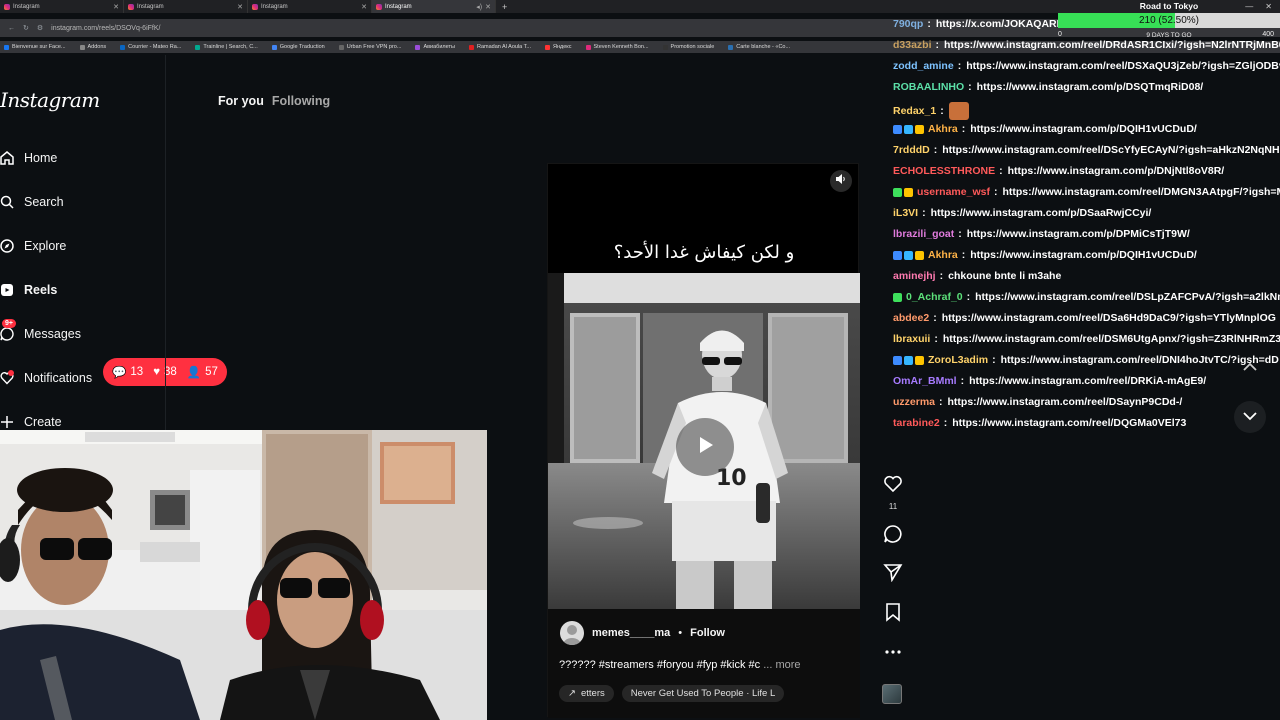  What do you see at coordinates (32, 202) in the screenshot?
I see `sidebar-item-search: Search` at bounding box center [32, 202].